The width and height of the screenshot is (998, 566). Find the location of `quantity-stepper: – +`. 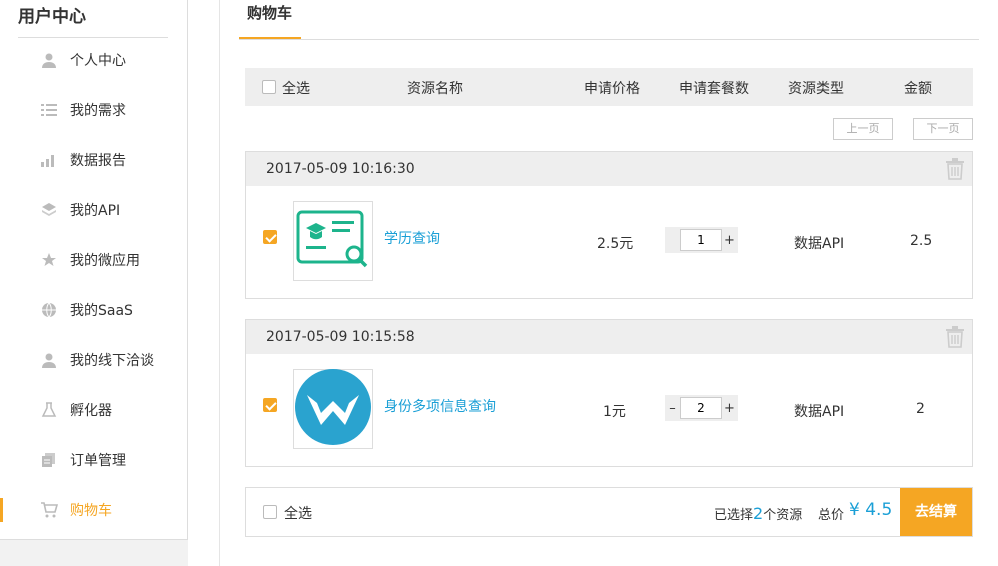

quantity-stepper: – + is located at coordinates (701, 408).